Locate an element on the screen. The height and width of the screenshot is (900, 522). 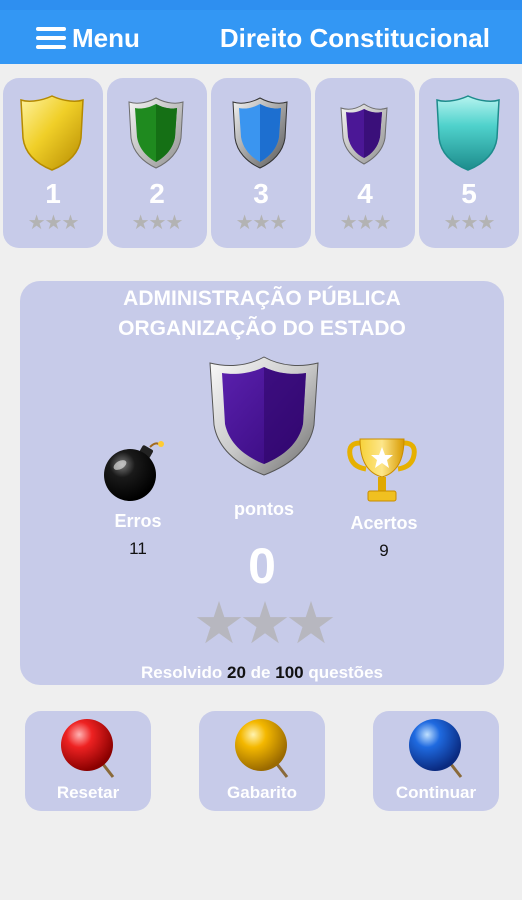
resolved-mid: de is located at coordinates (260, 672).